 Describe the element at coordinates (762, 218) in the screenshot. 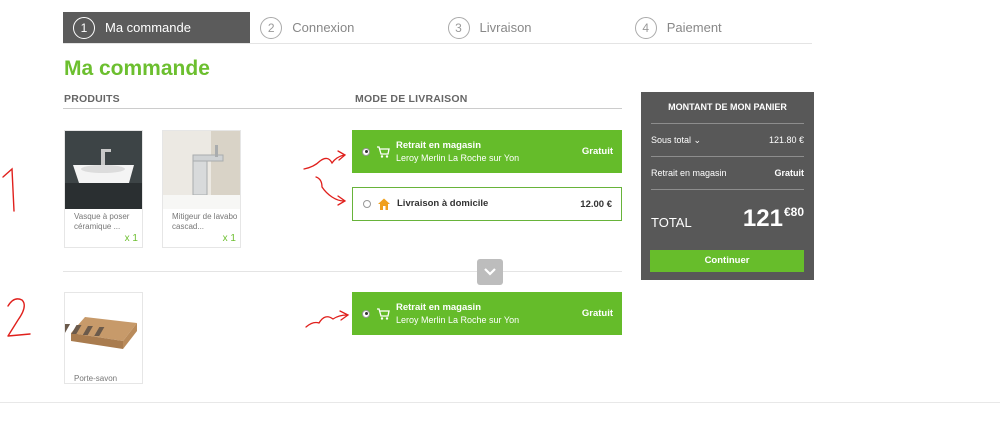

I see `total-main: 121` at that location.